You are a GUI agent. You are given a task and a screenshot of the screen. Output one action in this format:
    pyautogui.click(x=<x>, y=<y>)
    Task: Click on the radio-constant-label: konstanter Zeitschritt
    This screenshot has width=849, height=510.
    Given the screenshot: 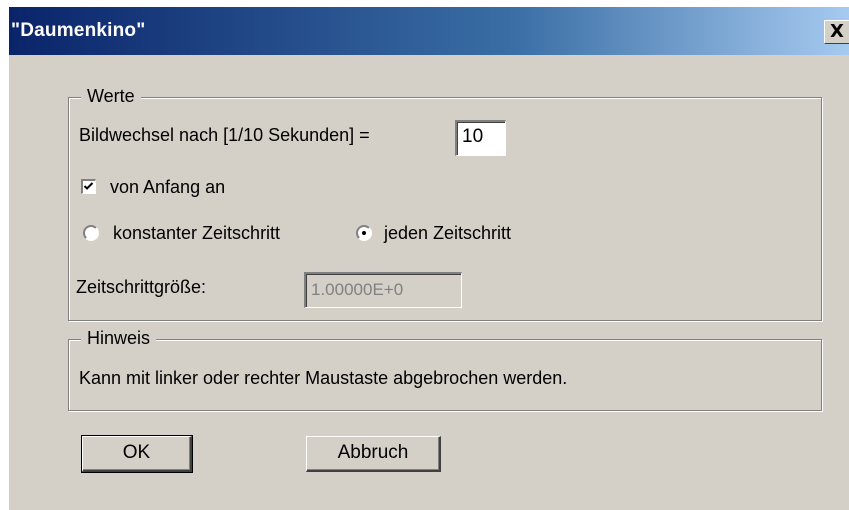 What is the action you would take?
    pyautogui.click(x=197, y=233)
    